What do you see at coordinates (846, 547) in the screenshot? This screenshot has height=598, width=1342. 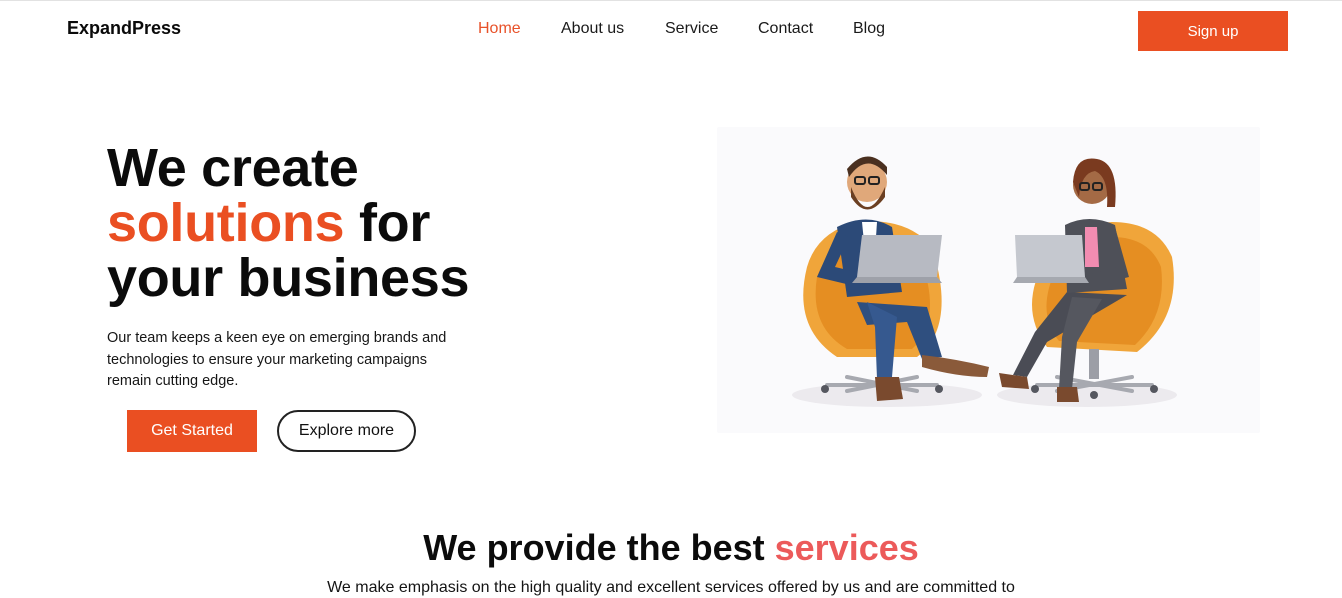 I see `services-title-accent: services` at bounding box center [846, 547].